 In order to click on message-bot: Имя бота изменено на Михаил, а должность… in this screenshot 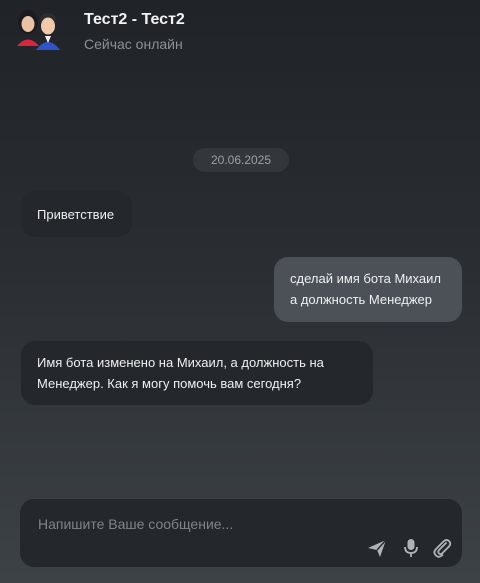, I will do `click(197, 373)`.